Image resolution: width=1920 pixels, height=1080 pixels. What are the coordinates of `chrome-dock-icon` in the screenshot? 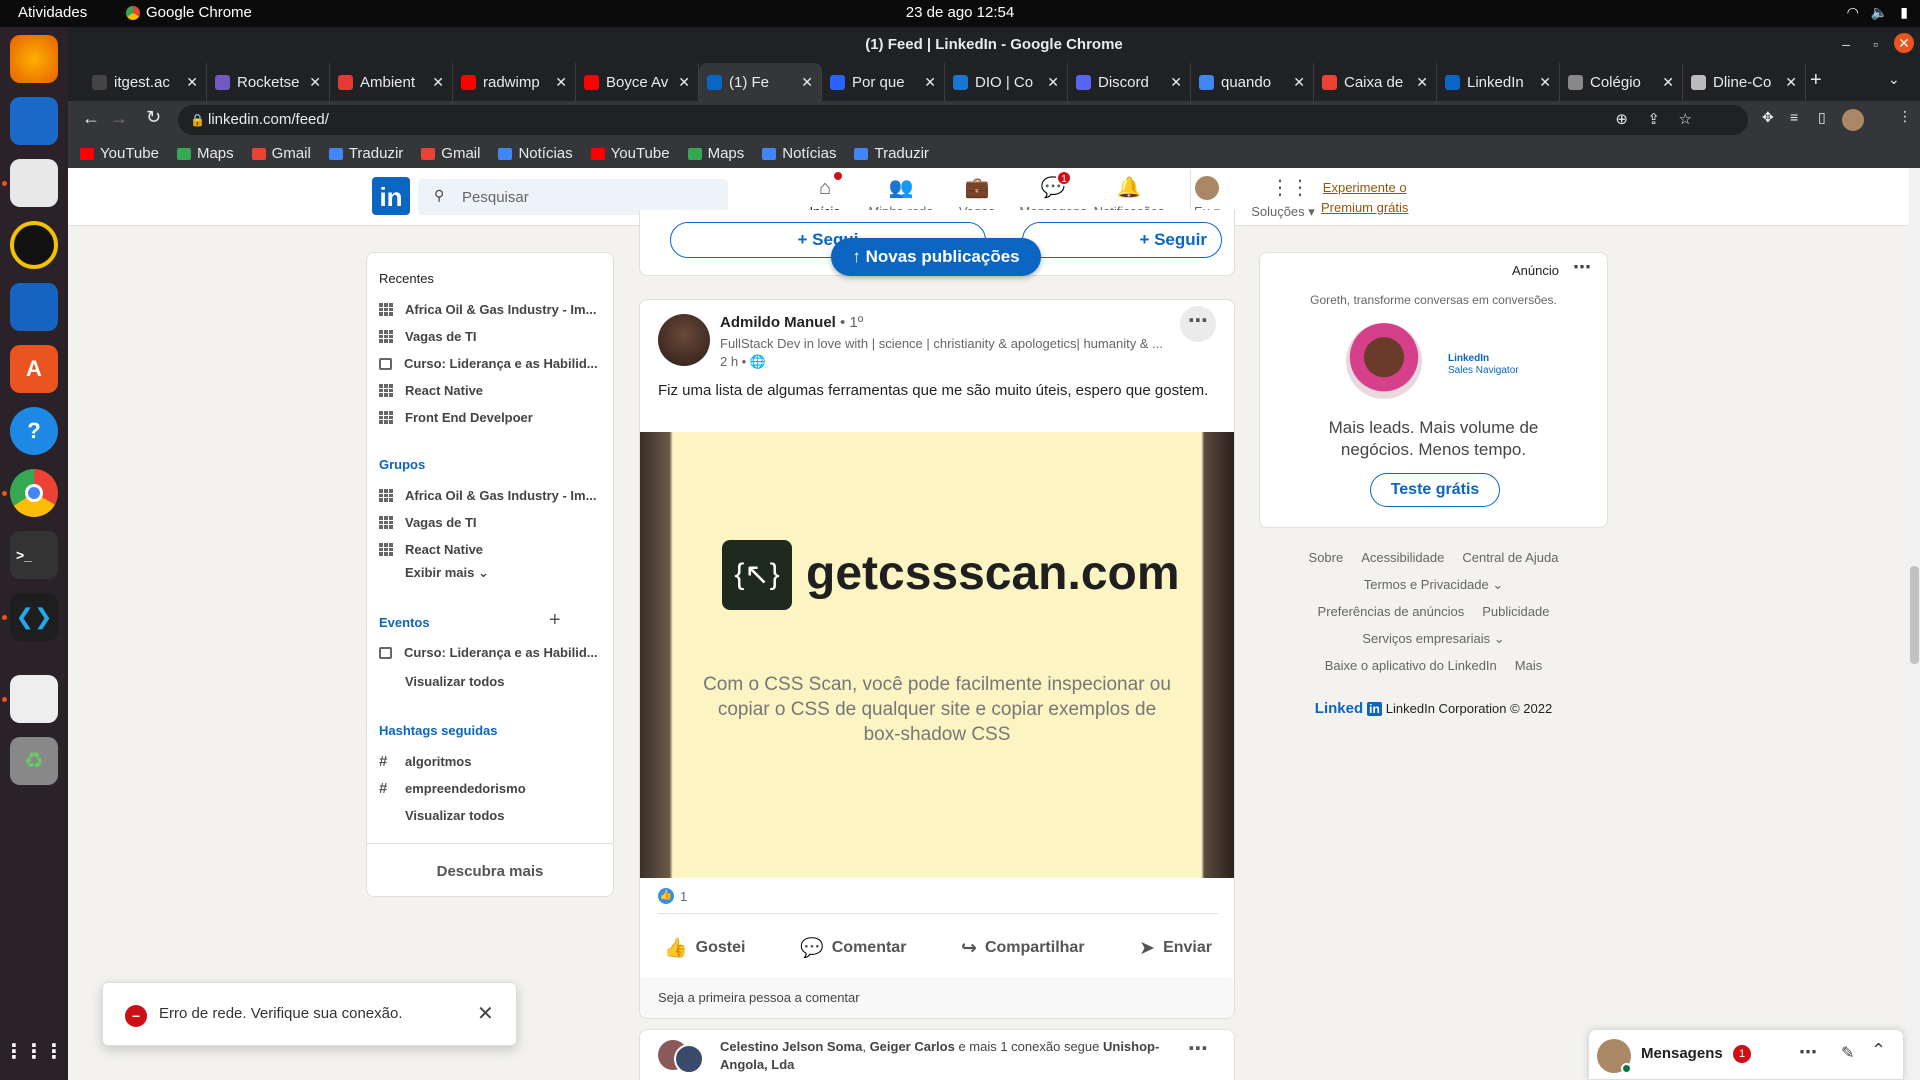 It's located at (34, 493).